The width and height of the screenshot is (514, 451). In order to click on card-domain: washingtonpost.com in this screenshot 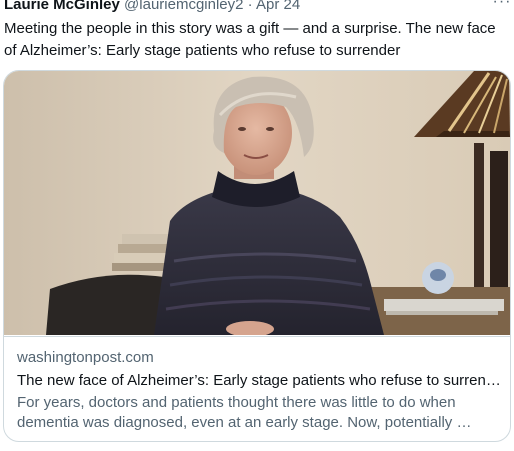, I will do `click(85, 357)`.